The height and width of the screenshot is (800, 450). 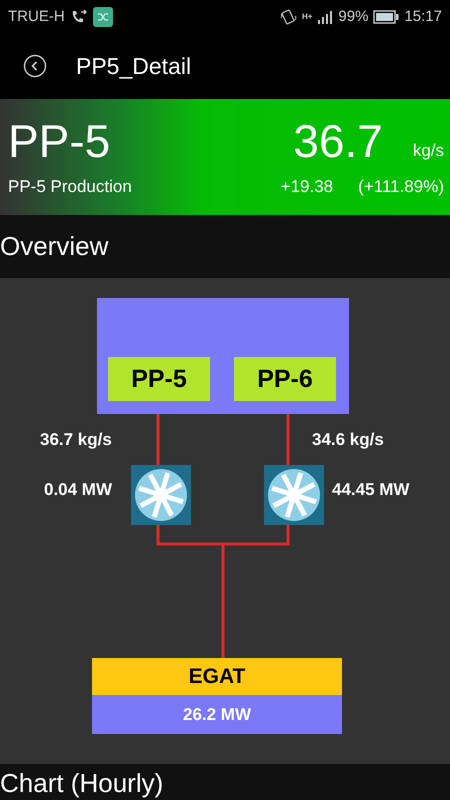 I want to click on unit-label: PP-6, so click(x=285, y=379).